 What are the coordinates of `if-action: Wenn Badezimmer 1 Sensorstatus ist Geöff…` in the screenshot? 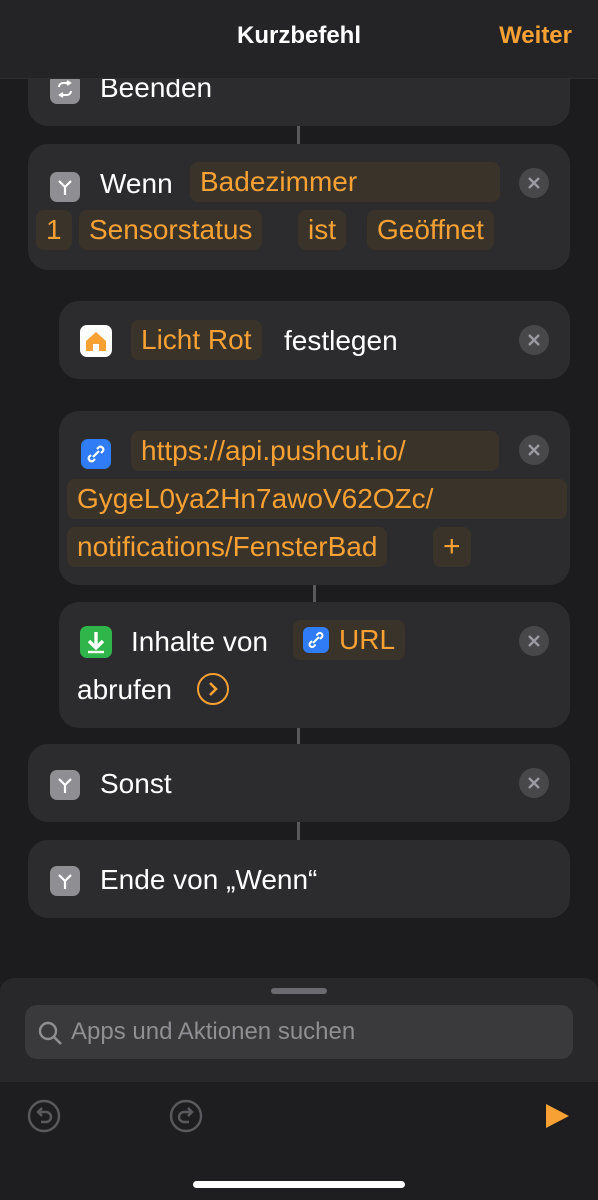 It's located at (299, 207).